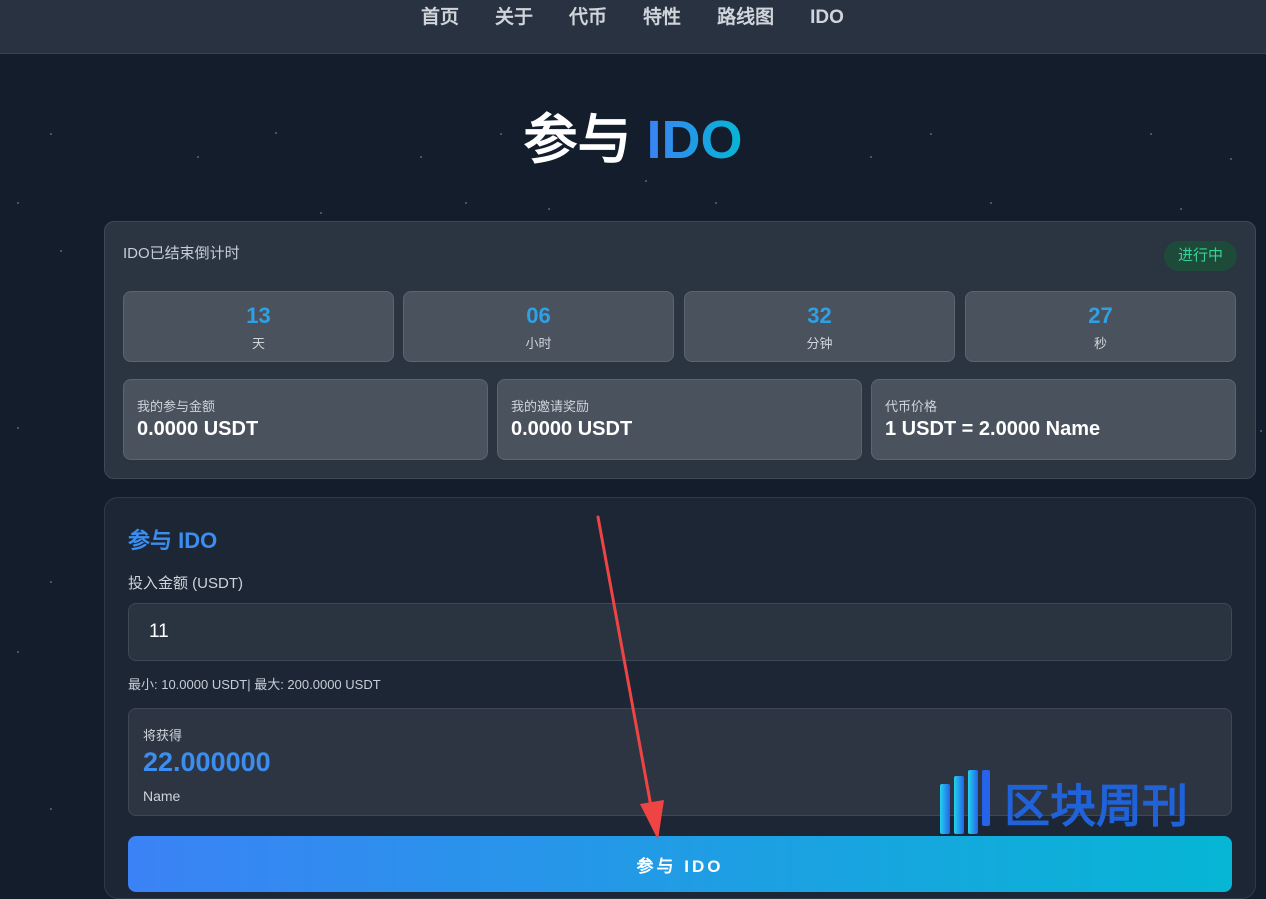 The image size is (1266, 899). I want to click on countdown-seconds-value: 27, so click(1100, 315).